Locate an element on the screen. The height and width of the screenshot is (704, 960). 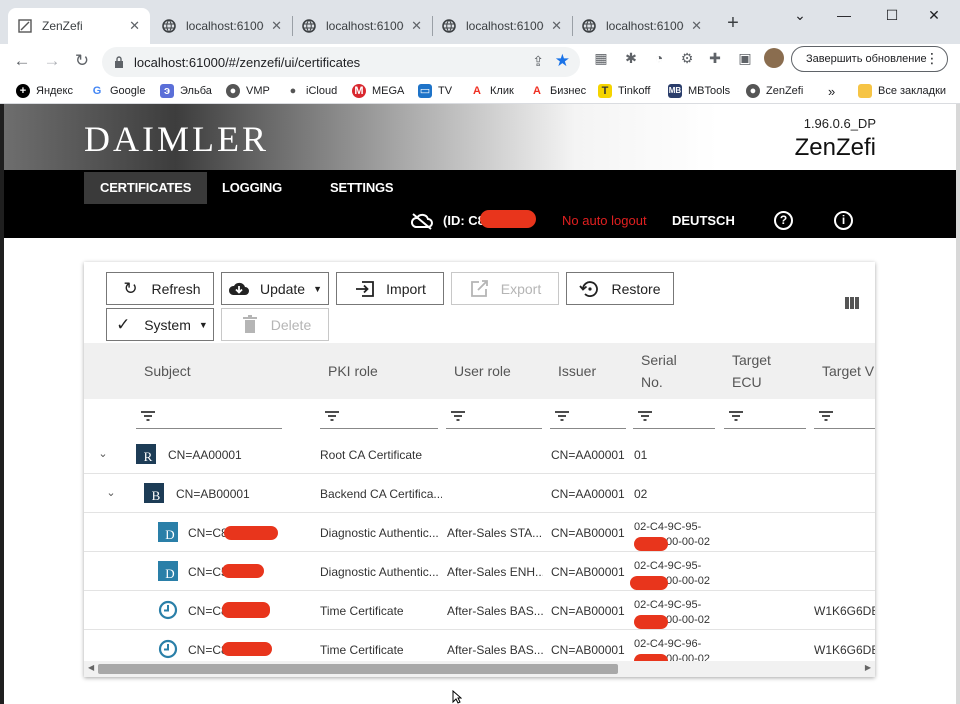
nav-tab-certificates: CERTIFICATES is located at coordinates (146, 188).